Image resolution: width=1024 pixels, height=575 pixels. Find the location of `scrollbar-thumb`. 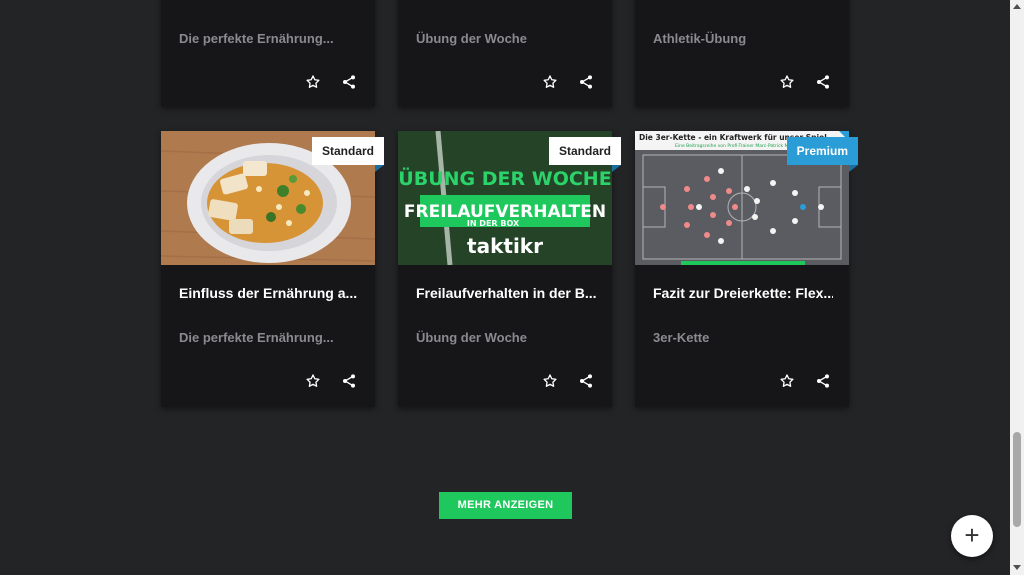

scrollbar-thumb is located at coordinates (1017, 479).